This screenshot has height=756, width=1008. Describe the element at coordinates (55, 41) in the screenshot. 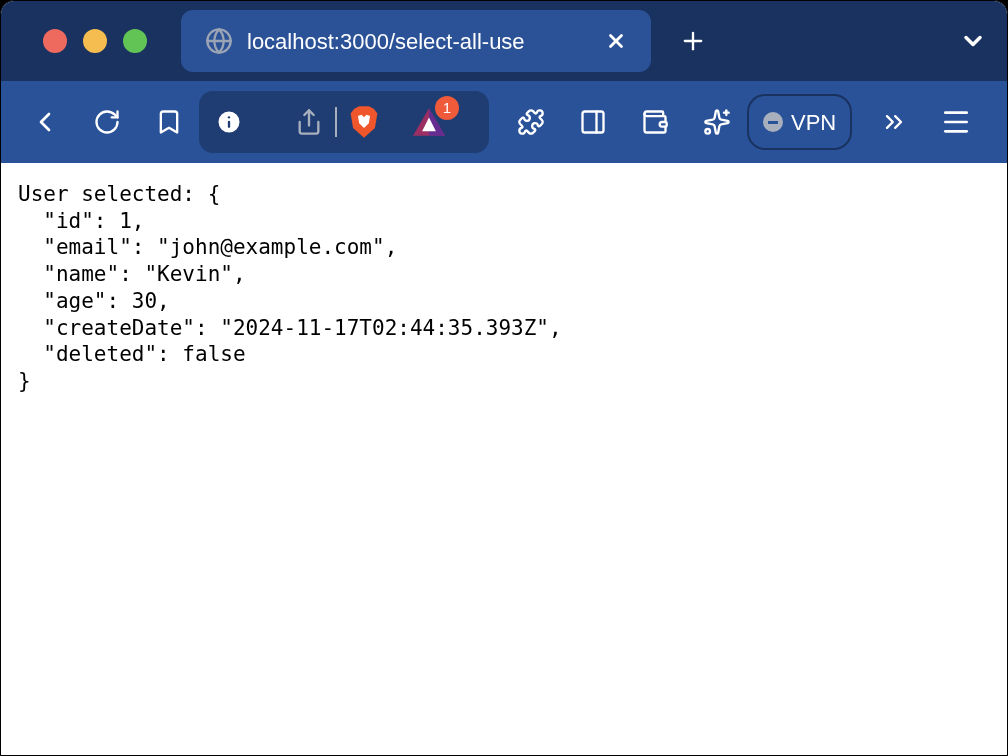

I see `close-window-icon` at that location.